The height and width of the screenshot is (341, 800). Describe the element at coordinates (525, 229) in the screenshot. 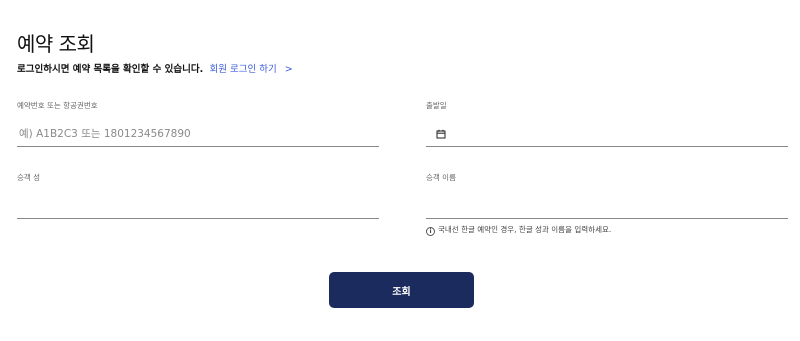

I see `korean-name-hint-text: 국내선 한글 예약인 경우, 한글 성과 이름을 입력하세요.` at that location.